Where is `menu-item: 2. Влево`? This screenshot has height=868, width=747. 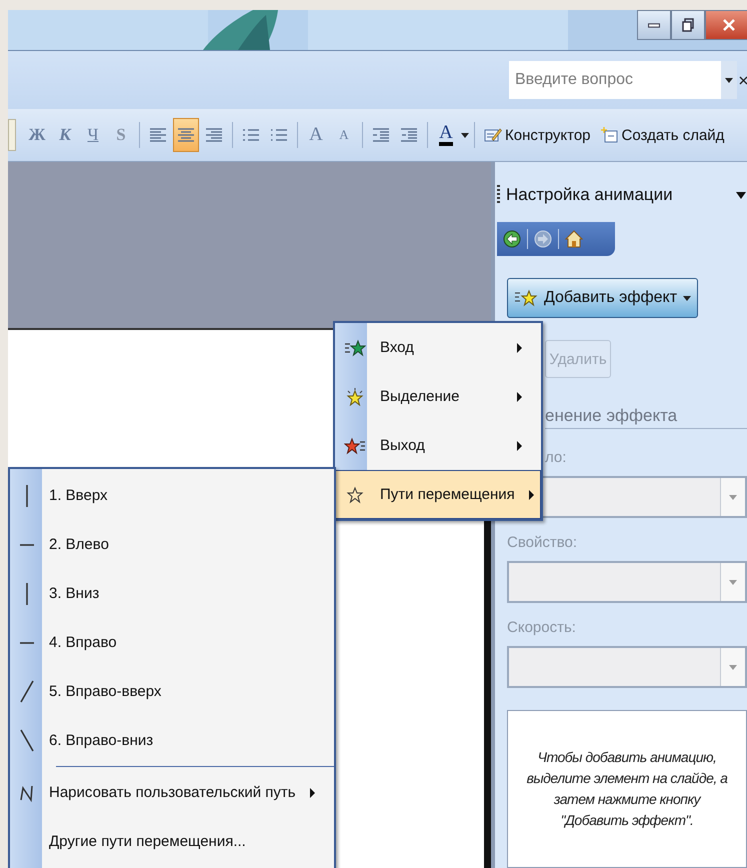
menu-item: 2. Влево is located at coordinates (172, 544).